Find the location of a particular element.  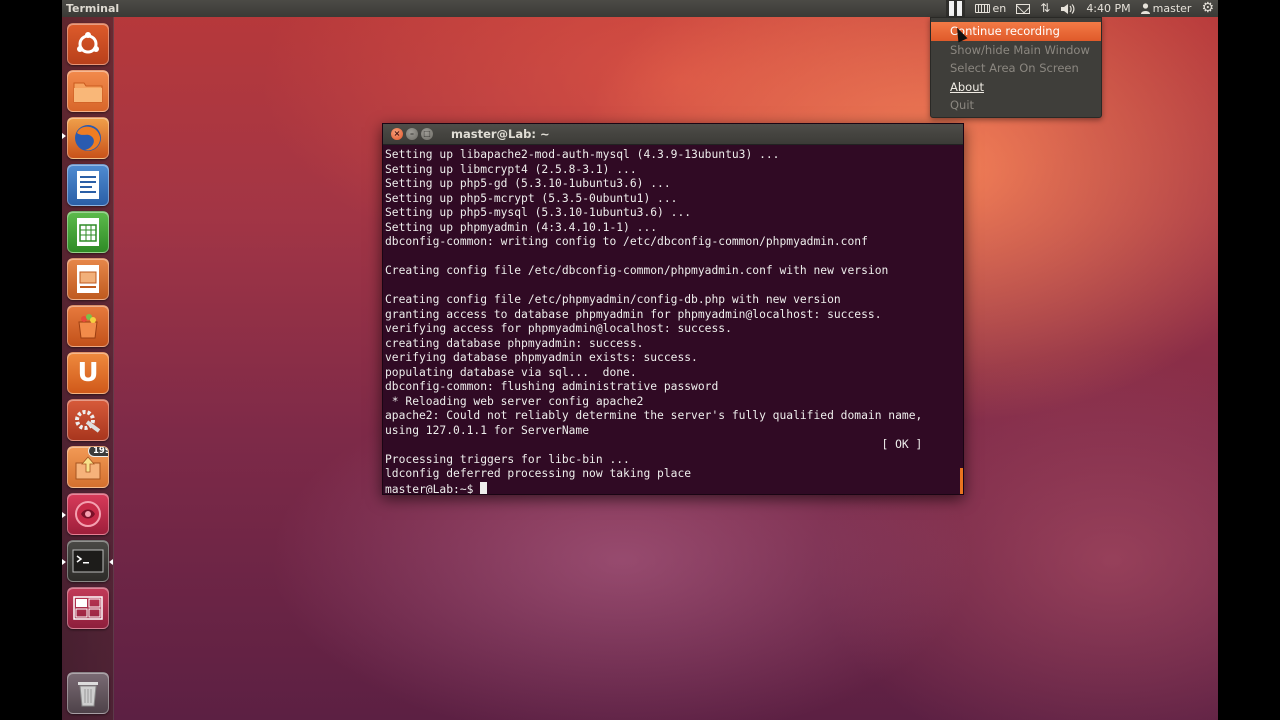

gear-icon: ⚙ is located at coordinates (1207, 8).